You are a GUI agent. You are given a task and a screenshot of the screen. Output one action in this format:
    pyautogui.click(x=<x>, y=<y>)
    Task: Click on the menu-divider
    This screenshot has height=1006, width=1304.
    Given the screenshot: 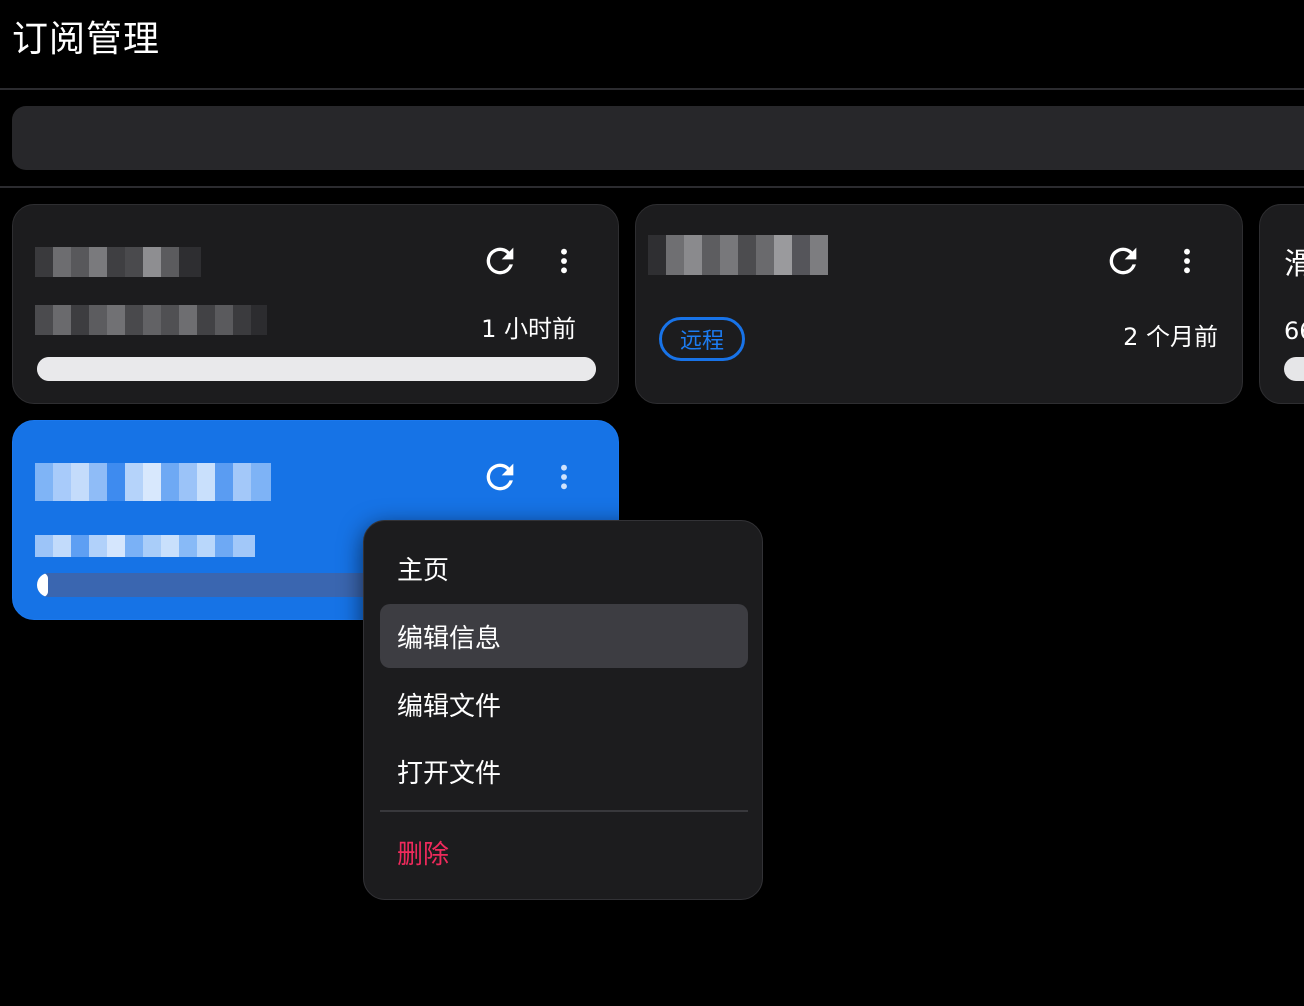 What is the action you would take?
    pyautogui.click(x=564, y=811)
    